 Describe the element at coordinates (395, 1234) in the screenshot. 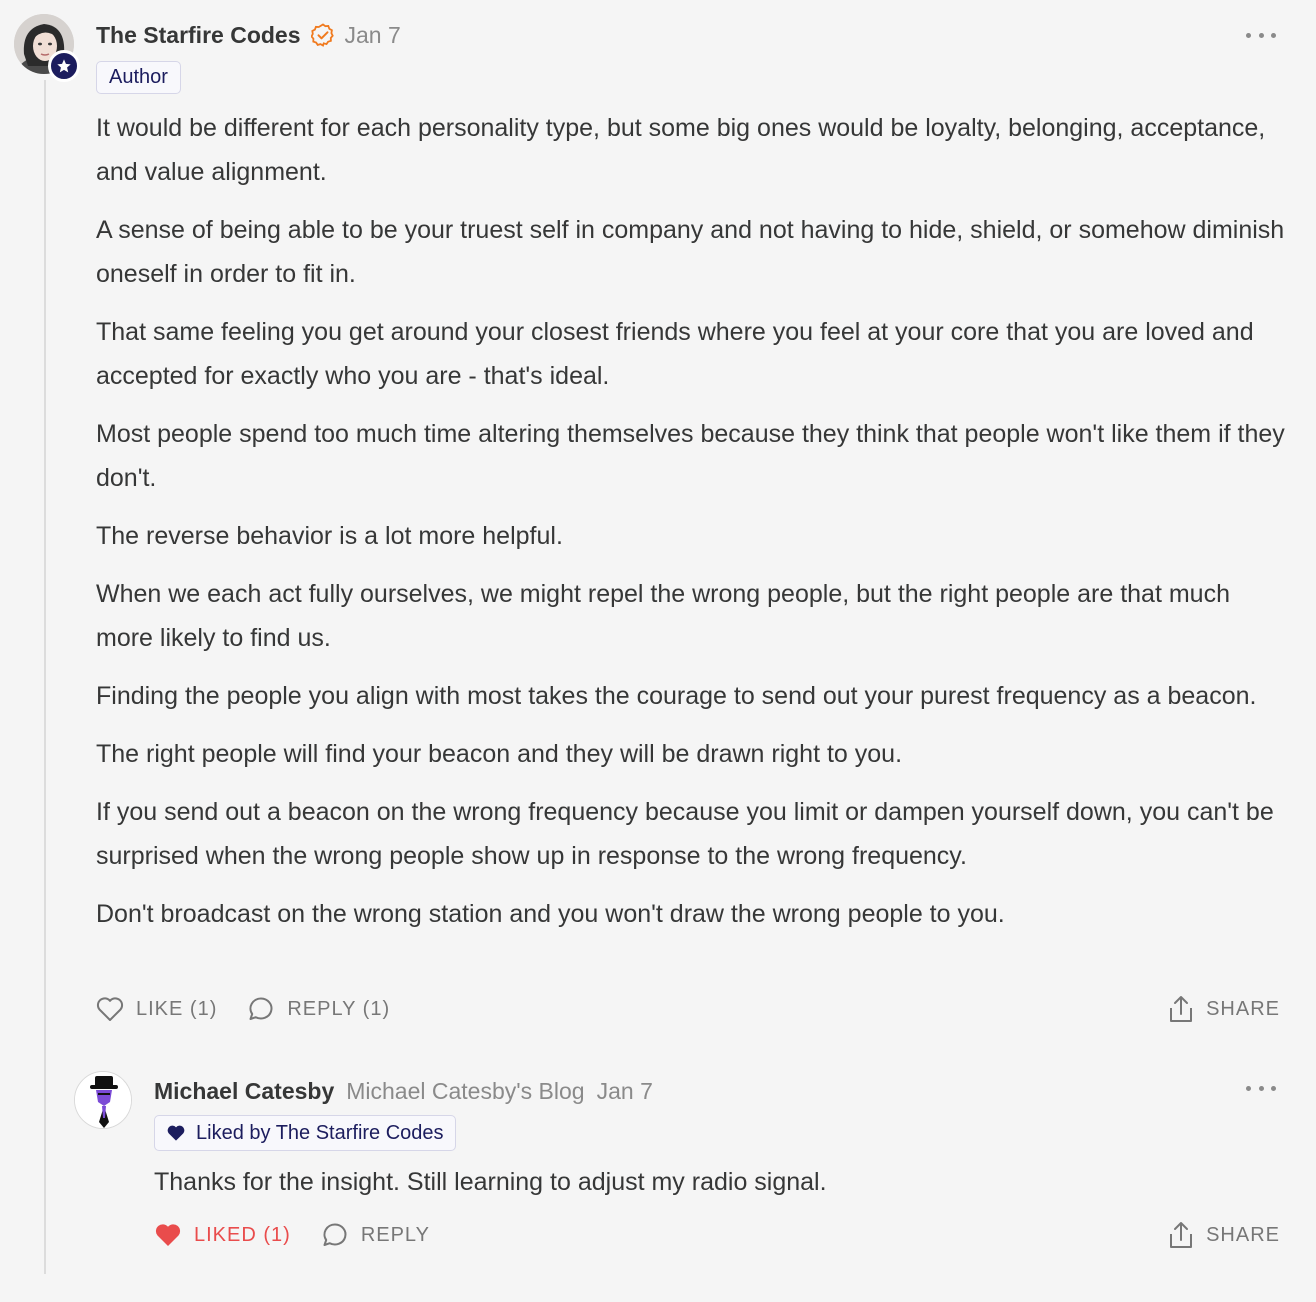

I see `reply-reply-label: REPLY` at that location.